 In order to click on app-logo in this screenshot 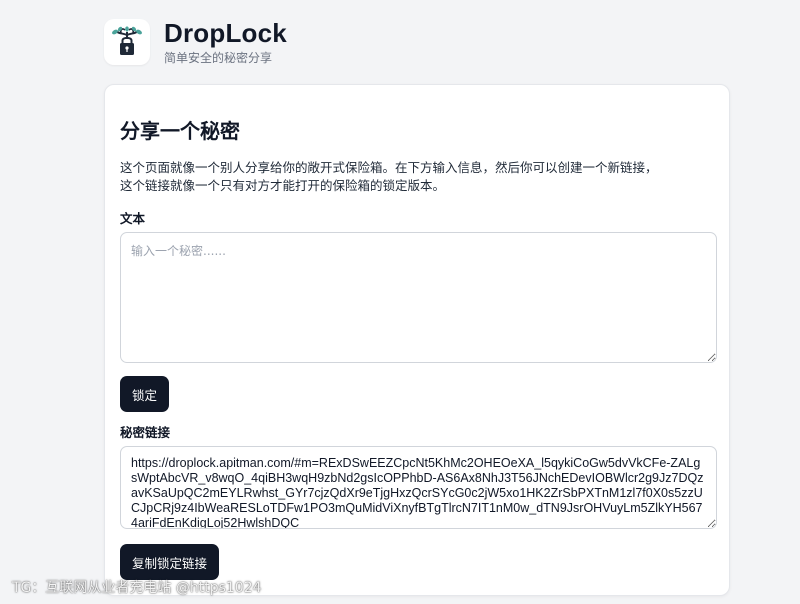, I will do `click(127, 42)`.